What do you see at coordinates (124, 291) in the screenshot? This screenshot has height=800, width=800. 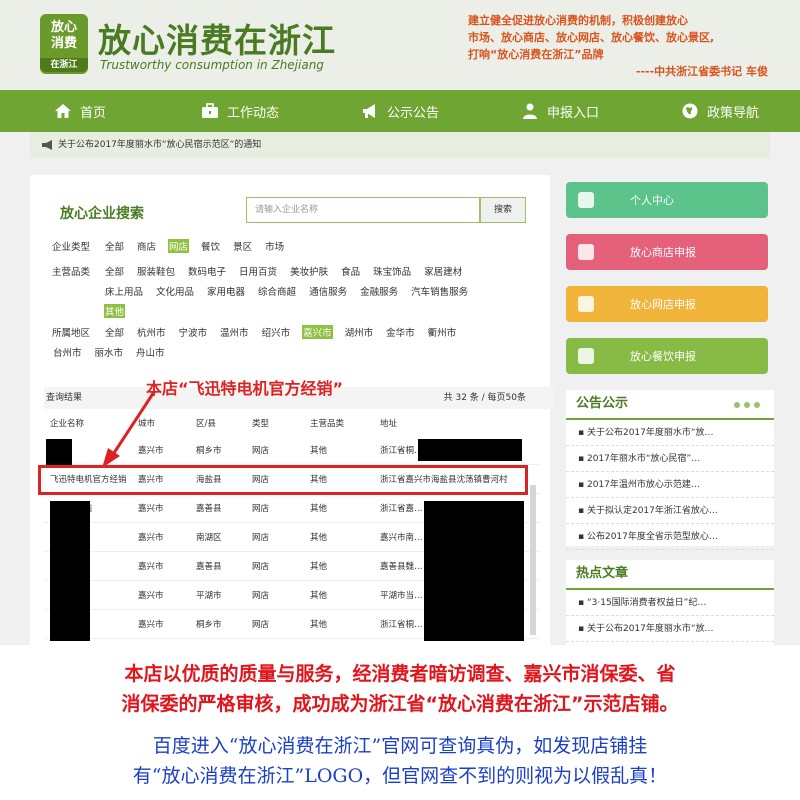 I see `filter-option: 床上用品` at bounding box center [124, 291].